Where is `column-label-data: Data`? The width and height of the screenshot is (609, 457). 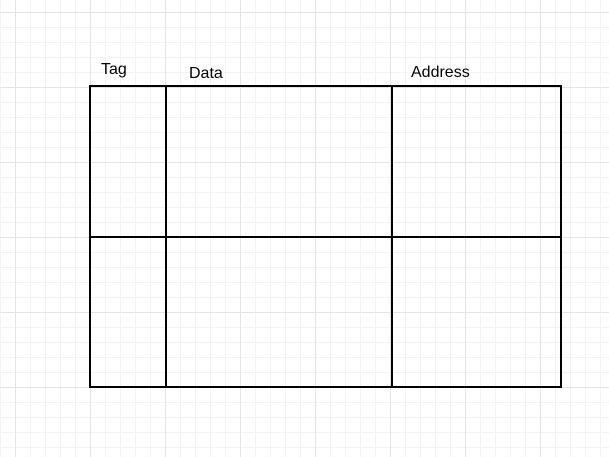
column-label-data: Data is located at coordinates (206, 73).